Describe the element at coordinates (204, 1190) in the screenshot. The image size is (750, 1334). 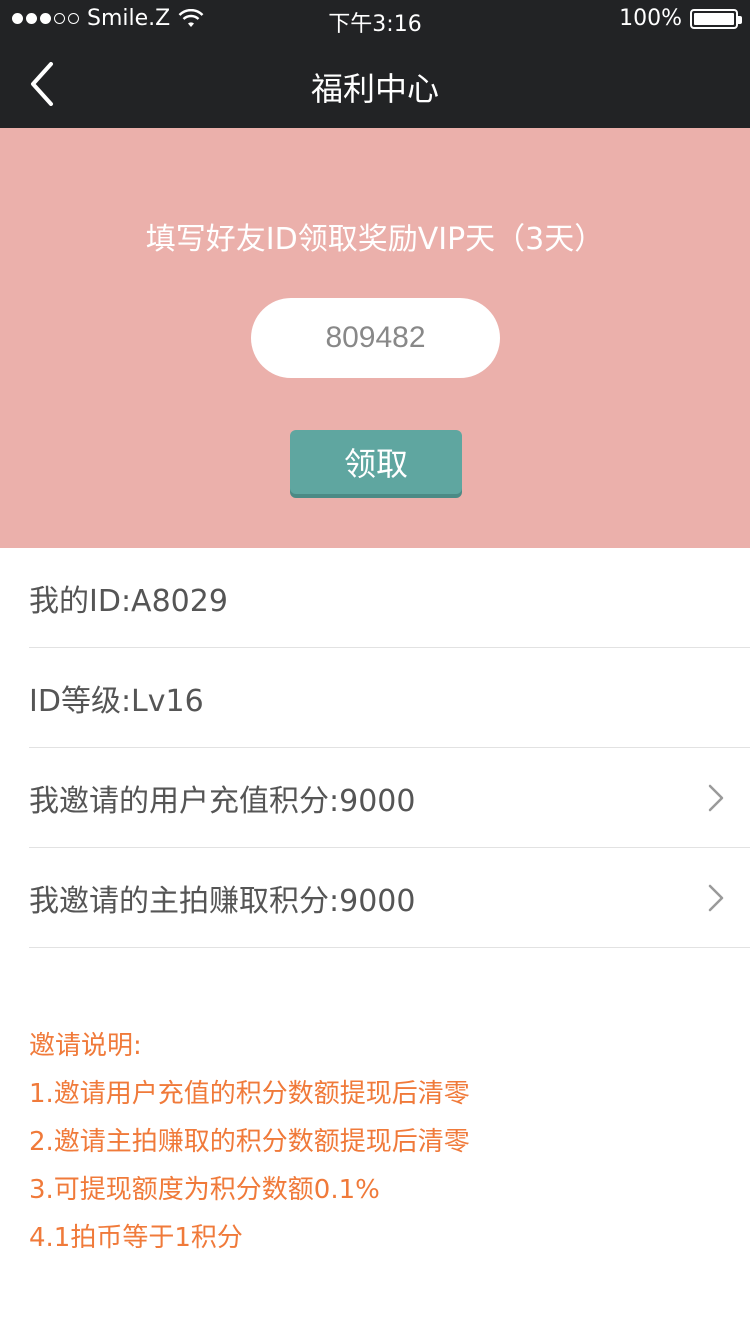
I see `note-item: 3.可提现额度为积分数额0.1%` at that location.